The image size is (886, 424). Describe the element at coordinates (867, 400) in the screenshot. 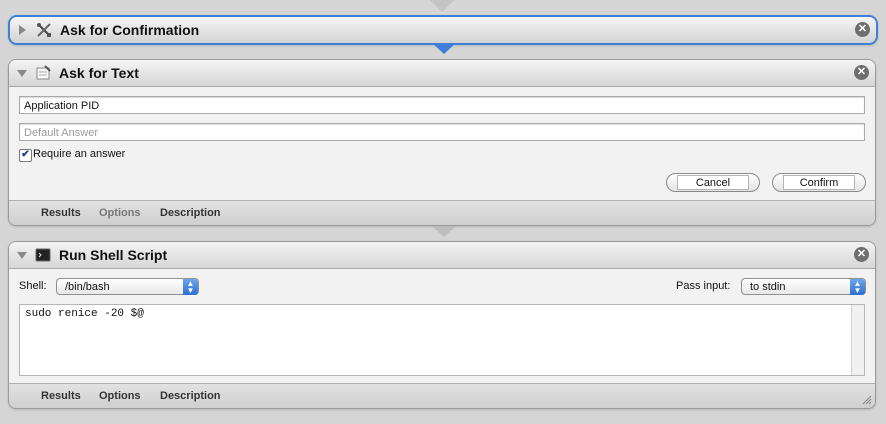

I see `resize-grip-icon` at that location.